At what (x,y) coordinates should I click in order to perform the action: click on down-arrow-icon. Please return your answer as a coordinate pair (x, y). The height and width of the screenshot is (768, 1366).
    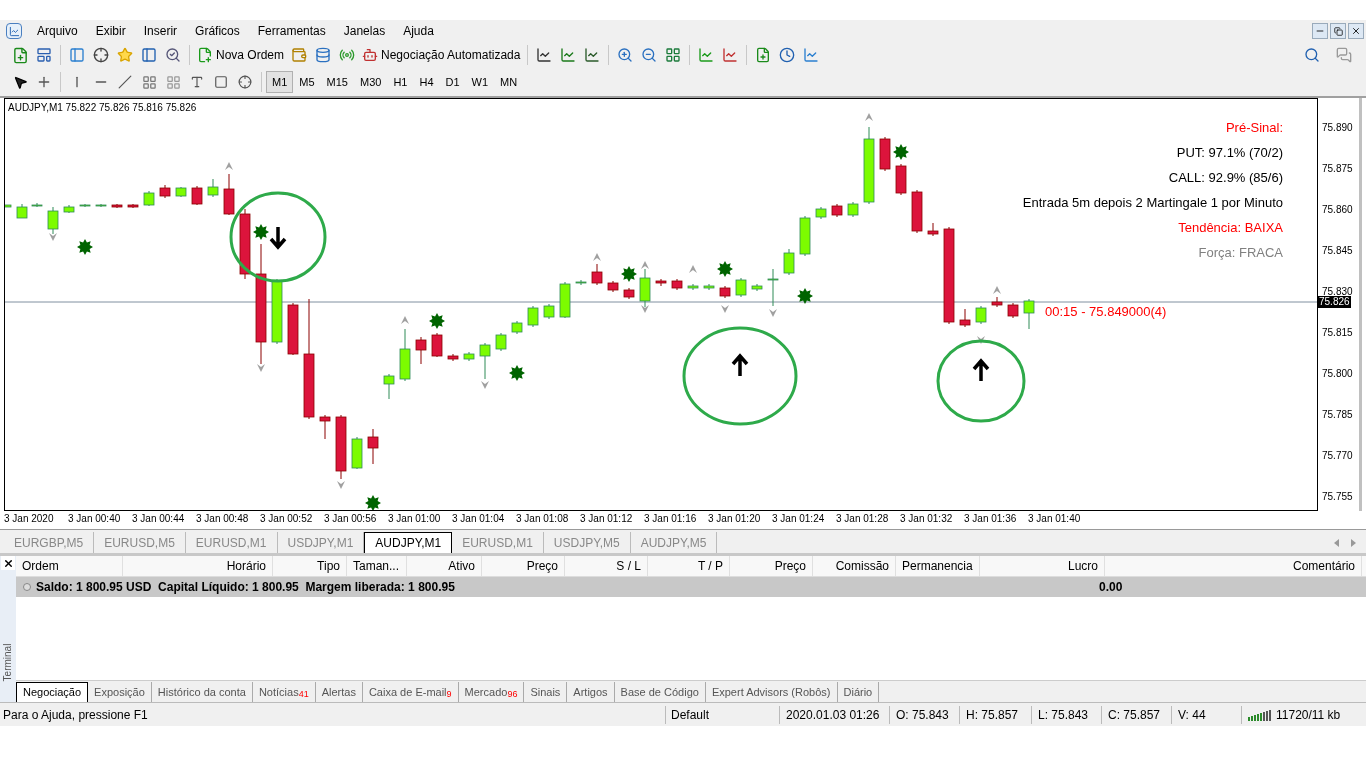
    Looking at the image, I should click on (278, 237).